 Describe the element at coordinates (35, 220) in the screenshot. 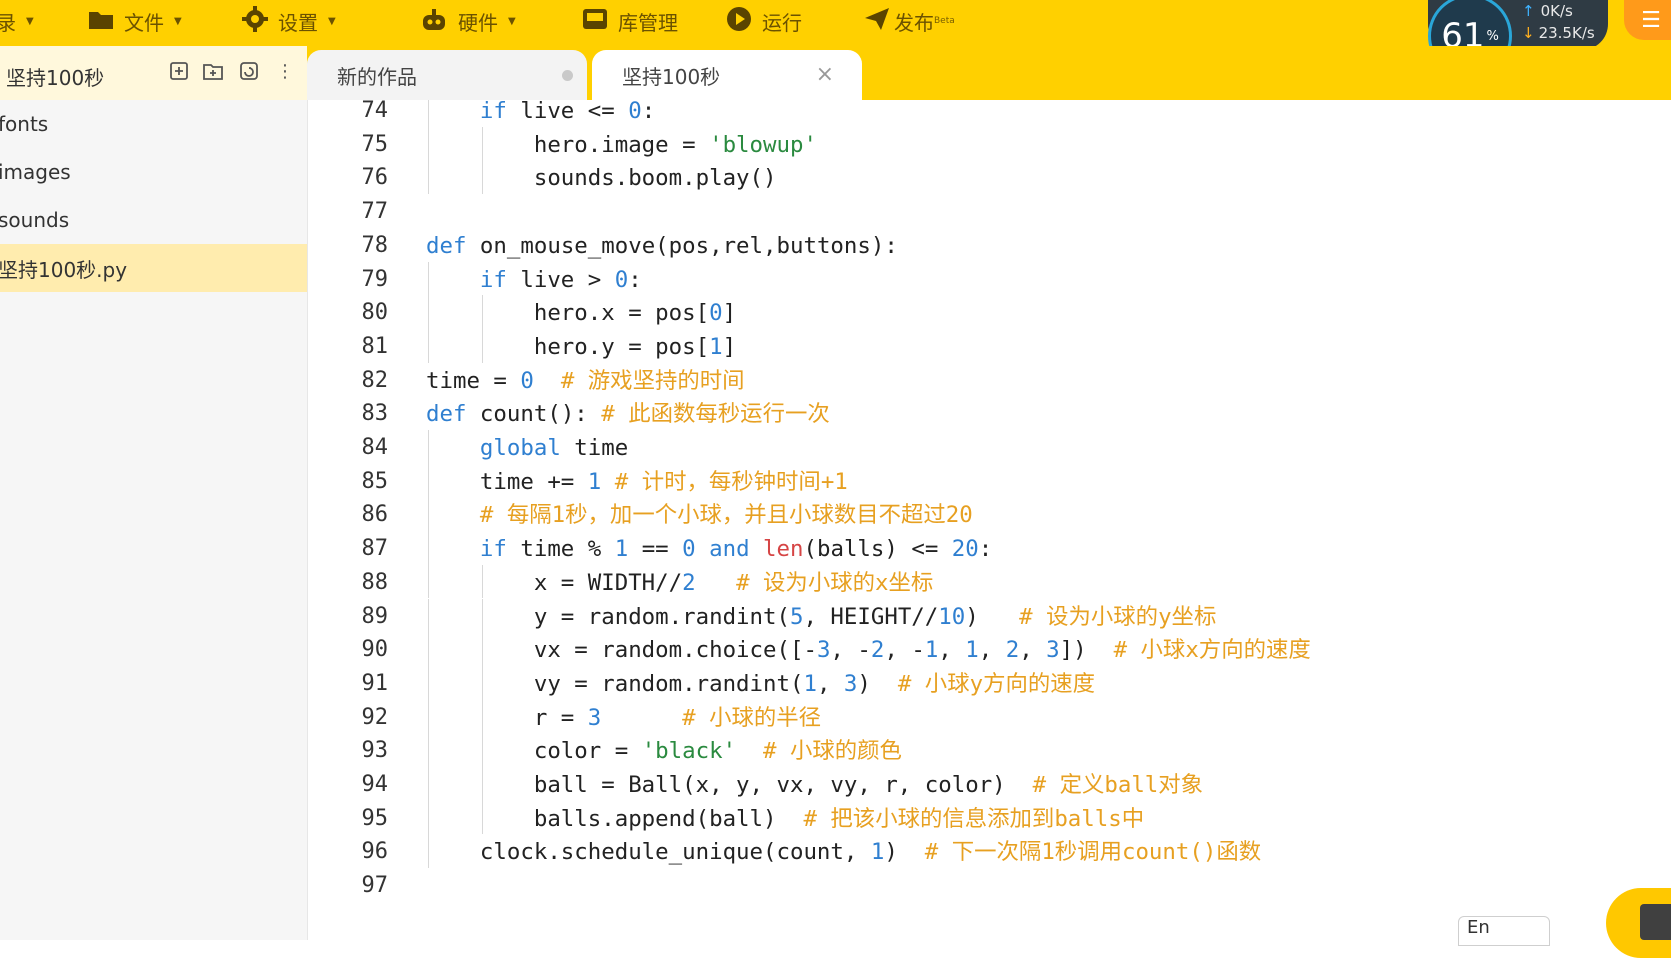

I see `tree-item-label: sounds` at that location.